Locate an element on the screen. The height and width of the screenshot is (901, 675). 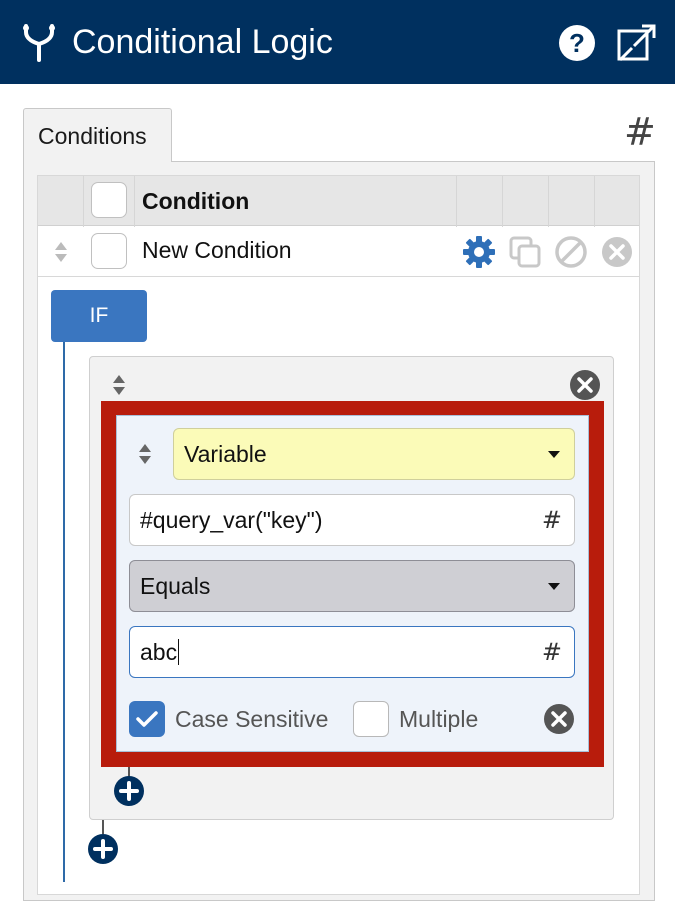
value-input: abc # is located at coordinates (352, 652).